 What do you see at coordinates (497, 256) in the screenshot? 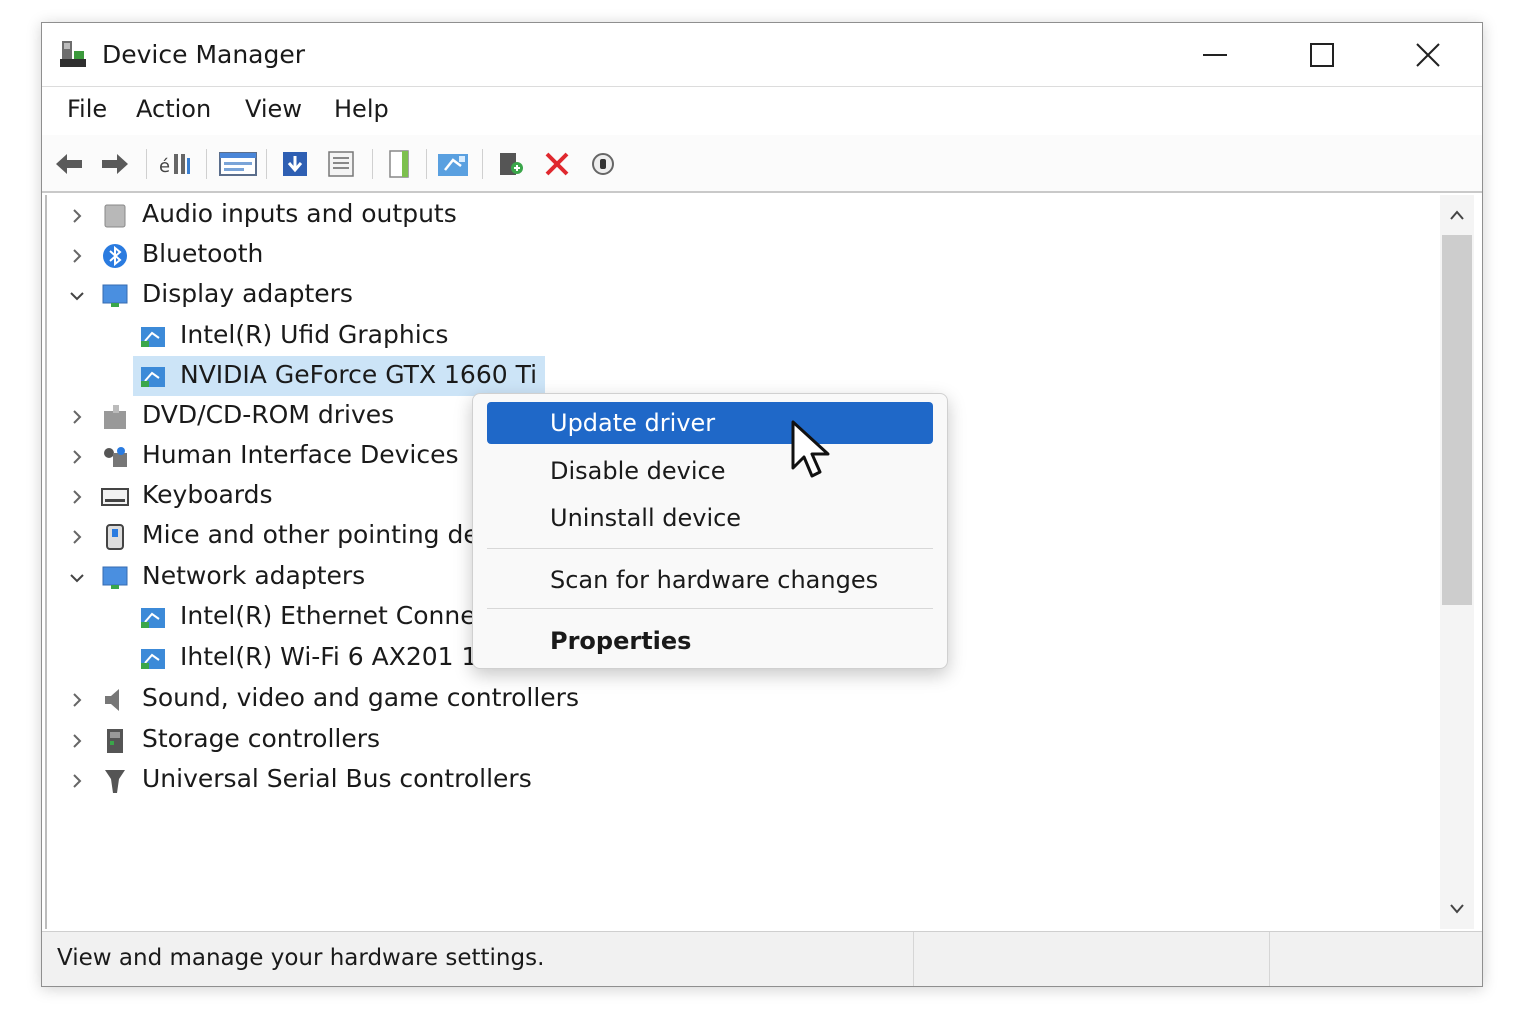
I see `tree-category-item: Bluetooth` at bounding box center [497, 256].